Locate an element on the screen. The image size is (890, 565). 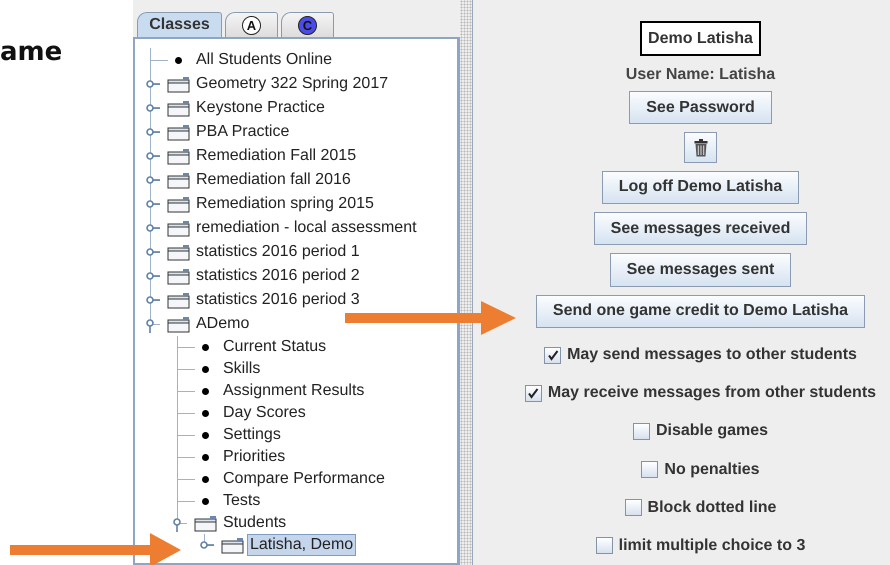
delete-button is located at coordinates (700, 147).